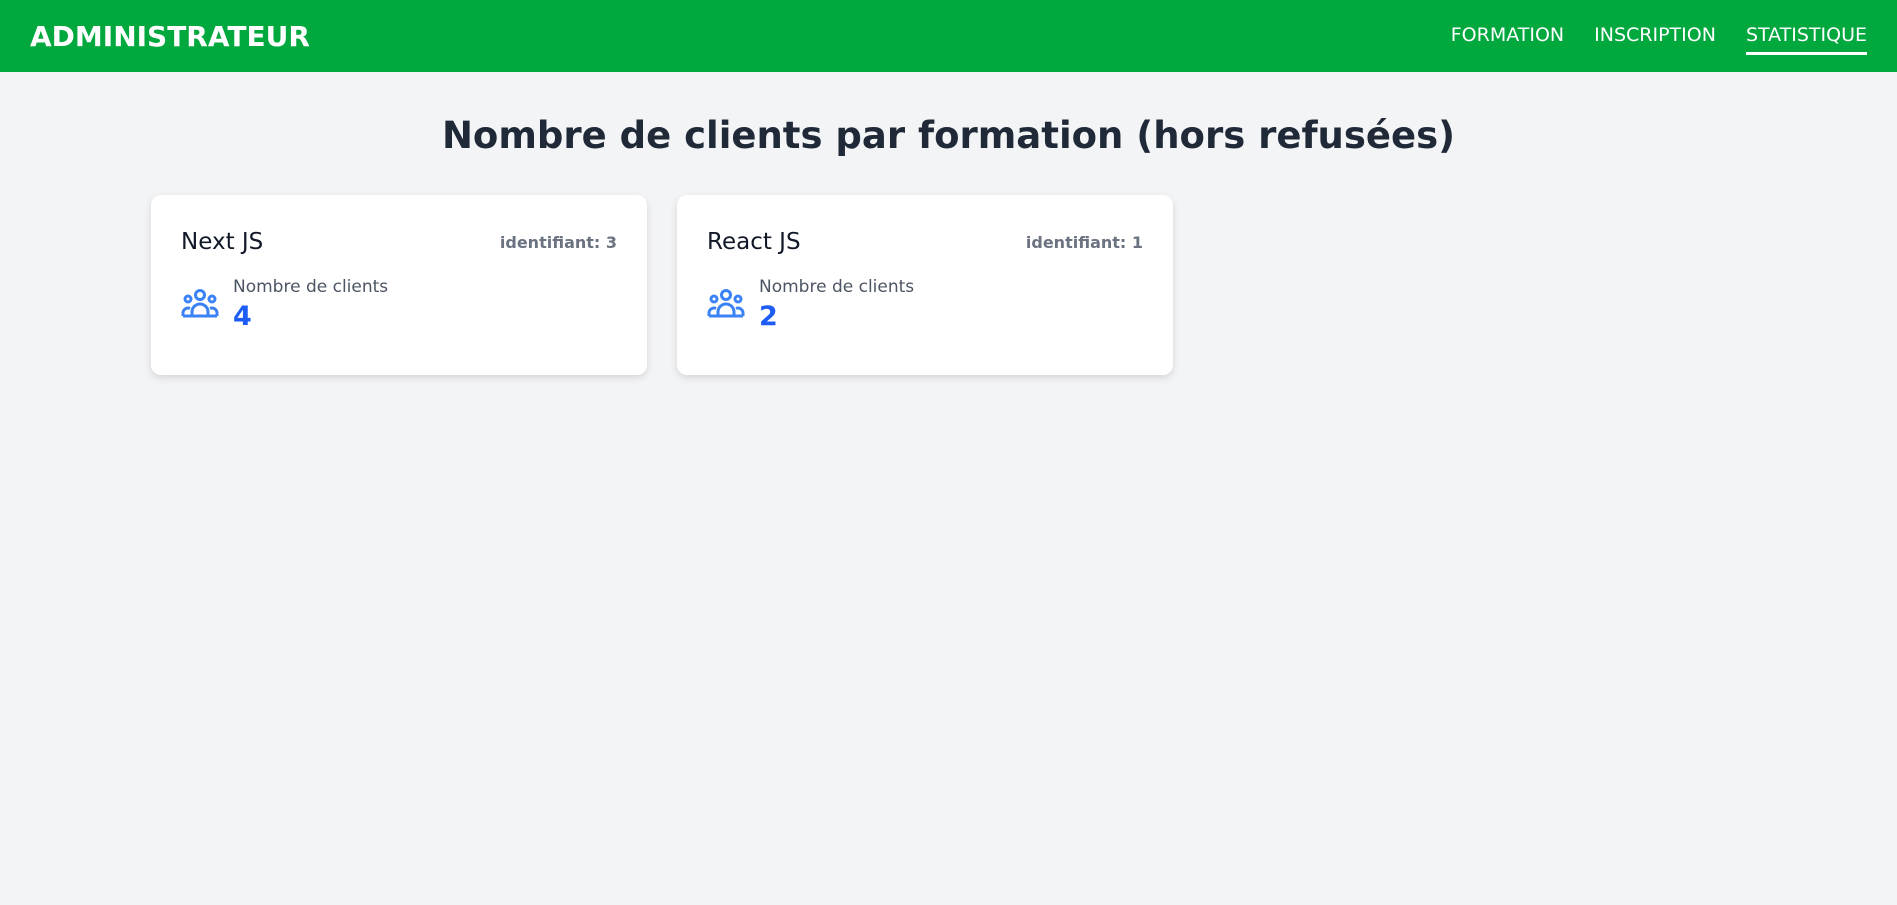  Describe the element at coordinates (768, 316) in the screenshot. I see `client-count: 2` at that location.